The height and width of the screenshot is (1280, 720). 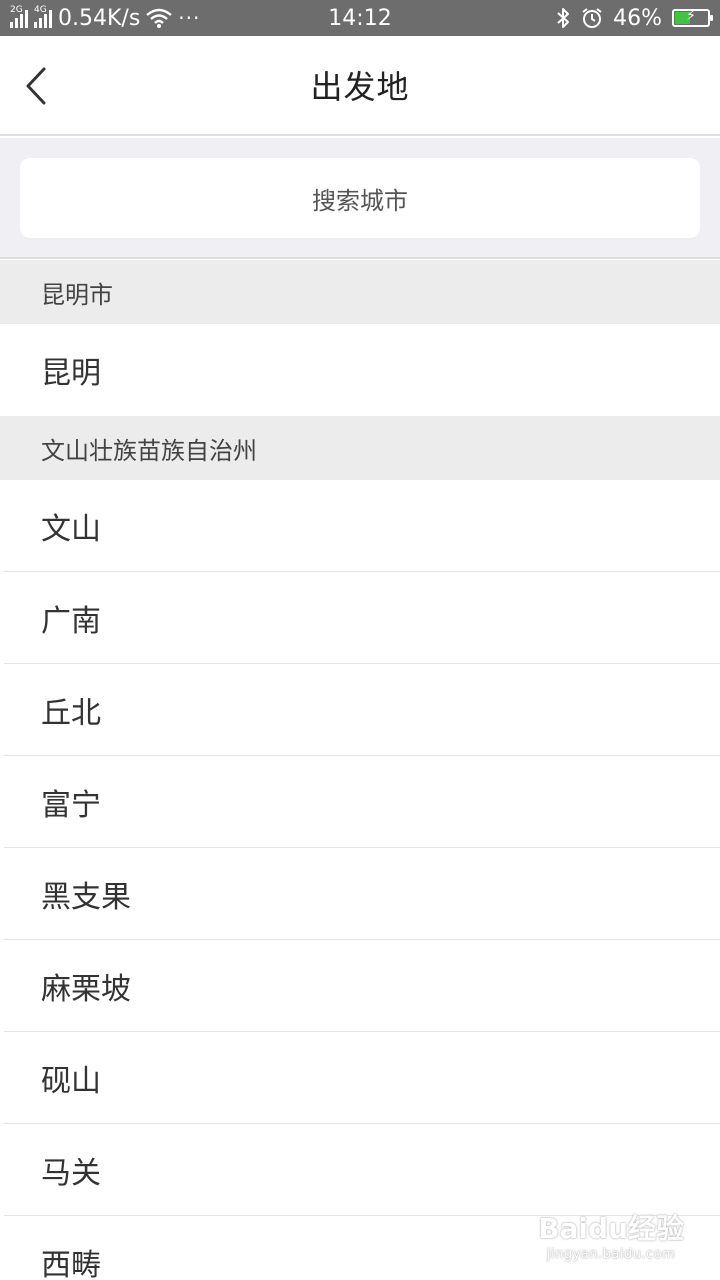 I want to click on back-button, so click(x=36, y=86).